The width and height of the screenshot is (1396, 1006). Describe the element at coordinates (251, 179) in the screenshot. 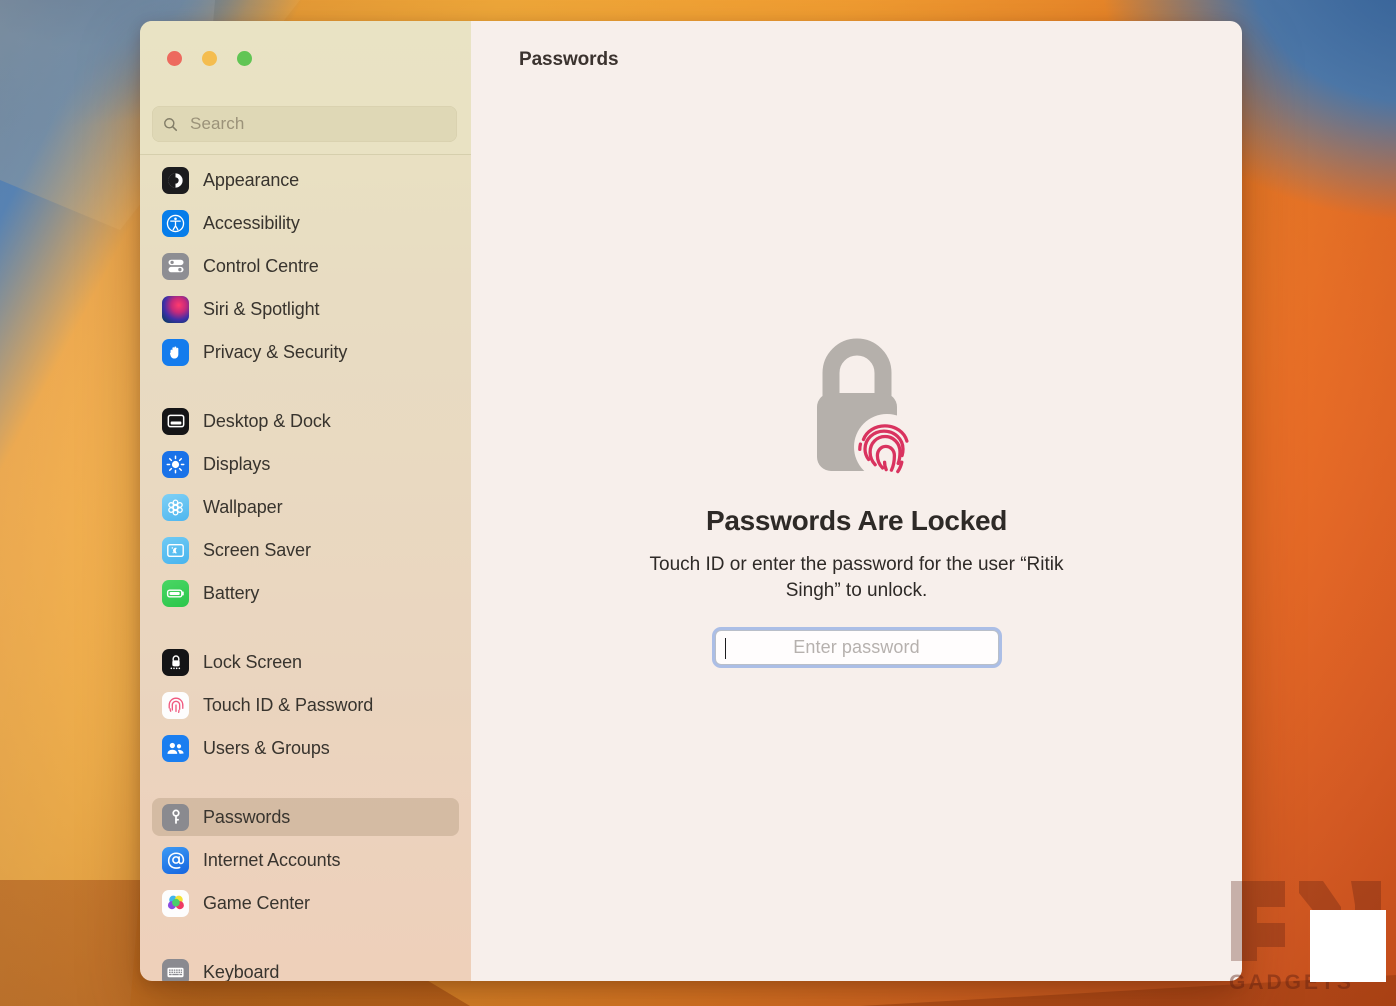

I see `sidebar-item-label: Appearance` at that location.